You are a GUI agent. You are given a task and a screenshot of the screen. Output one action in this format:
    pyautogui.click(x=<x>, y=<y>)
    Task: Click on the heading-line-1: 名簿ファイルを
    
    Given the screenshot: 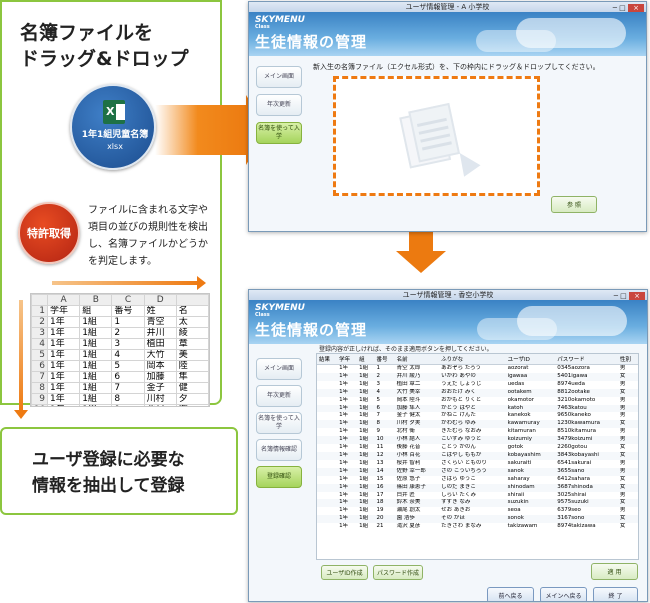 What is the action you would take?
    pyautogui.click(x=87, y=33)
    